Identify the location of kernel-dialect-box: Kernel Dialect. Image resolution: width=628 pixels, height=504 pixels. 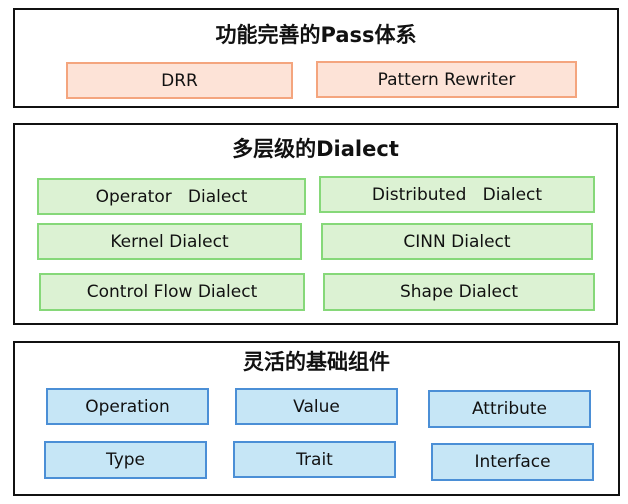
(169, 241).